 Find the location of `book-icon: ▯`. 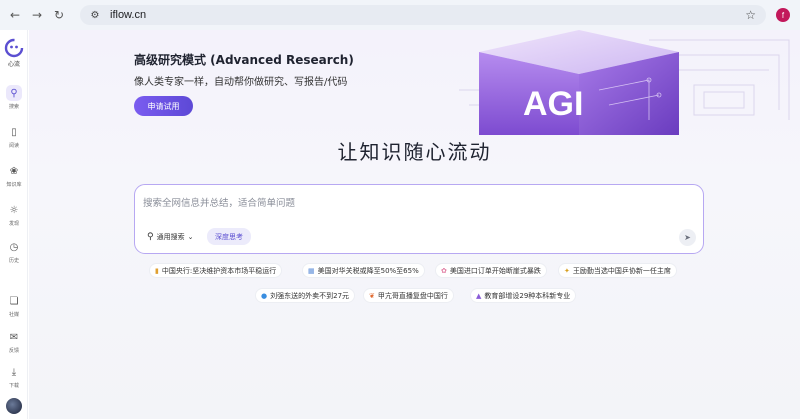

book-icon: ▯ is located at coordinates (14, 132).